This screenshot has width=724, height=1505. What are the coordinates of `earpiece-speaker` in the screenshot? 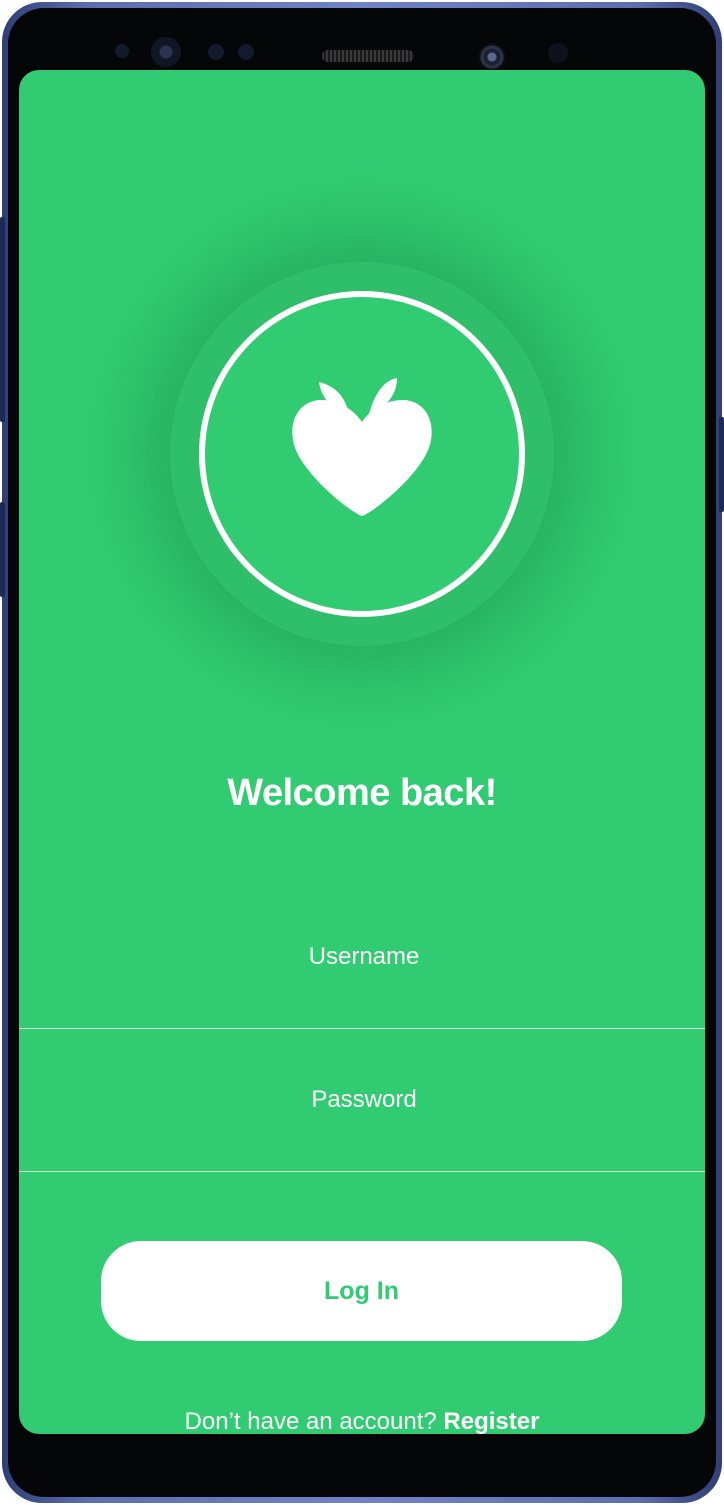 It's located at (368, 56).